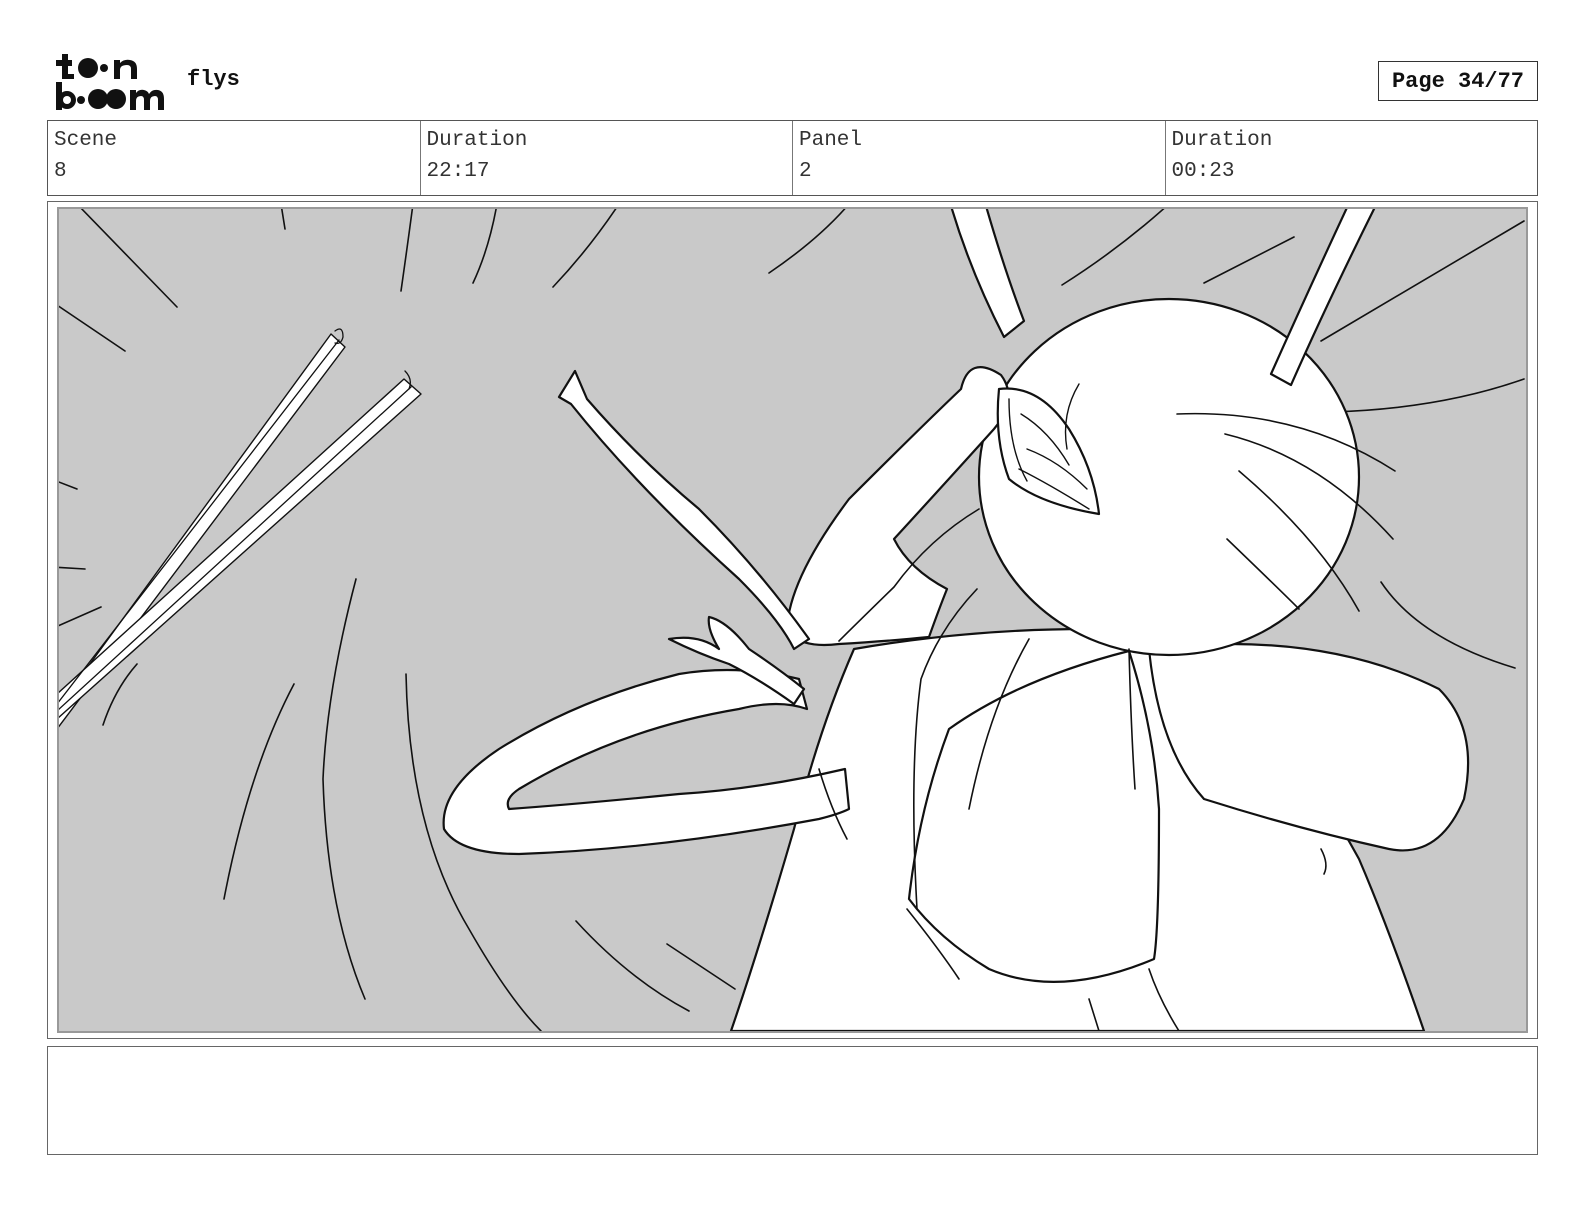  What do you see at coordinates (831, 140) in the screenshot?
I see `panel-label: Panel` at bounding box center [831, 140].